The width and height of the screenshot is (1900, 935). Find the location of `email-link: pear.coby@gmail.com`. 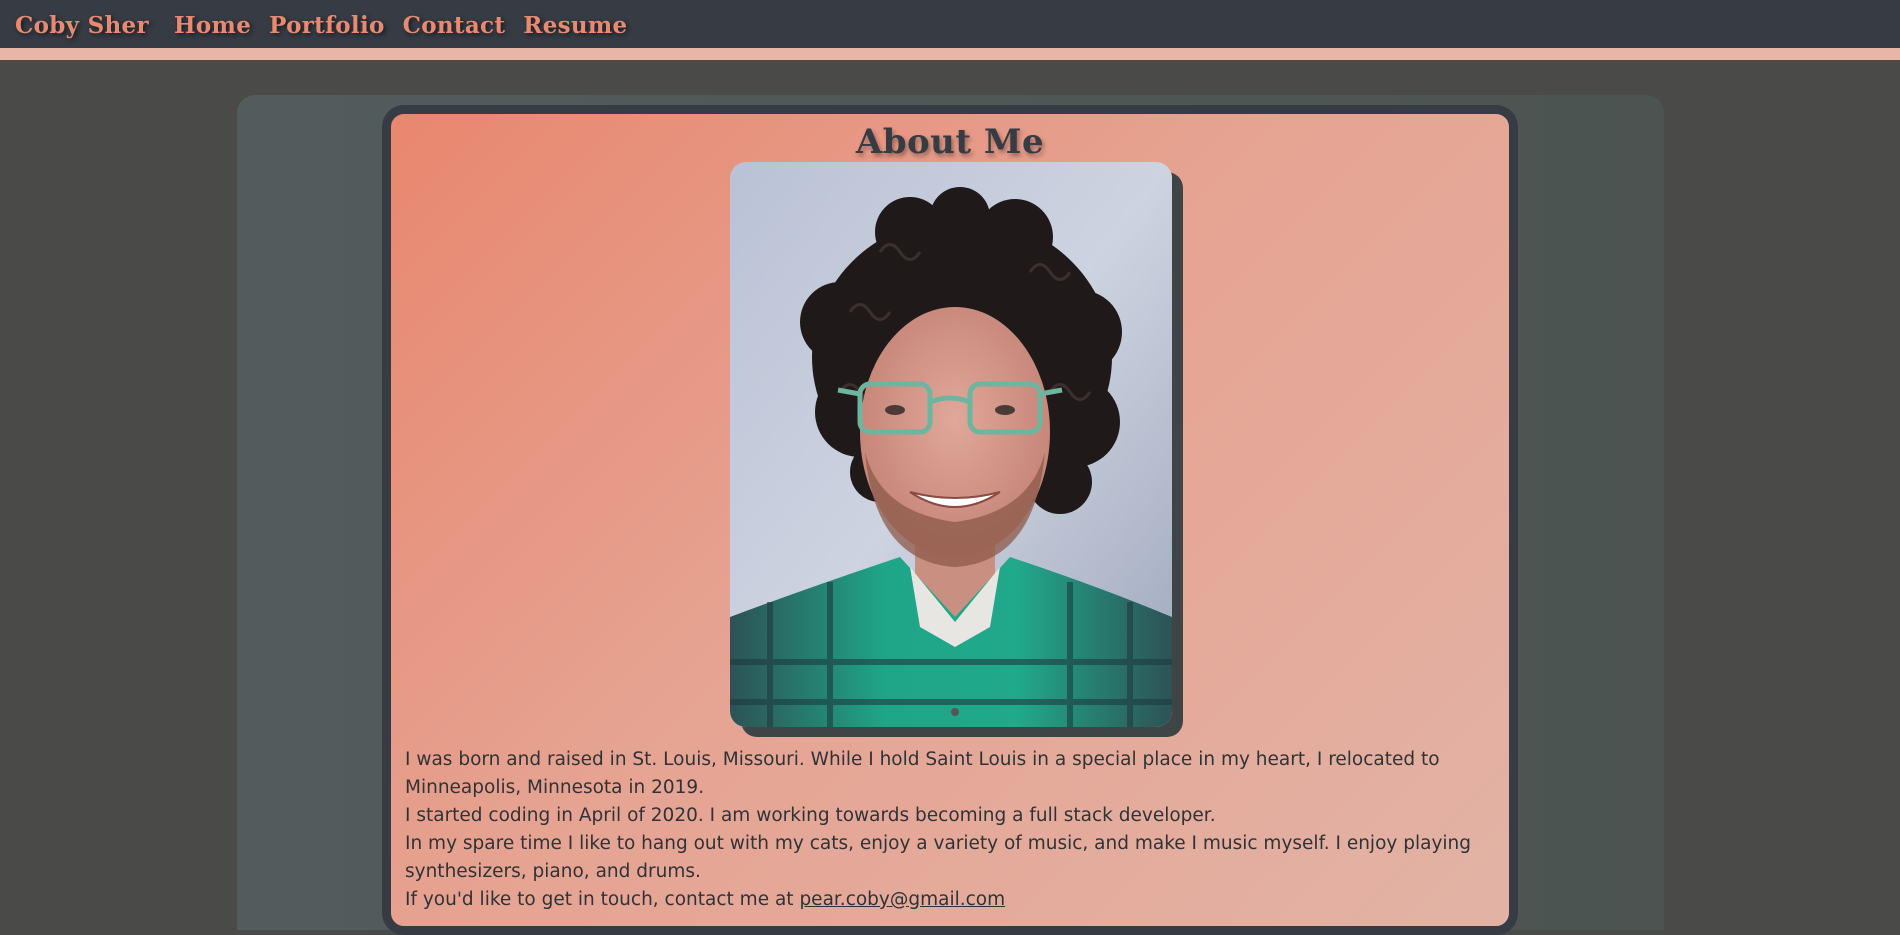

email-link: pear.coby@gmail.com is located at coordinates (902, 899).